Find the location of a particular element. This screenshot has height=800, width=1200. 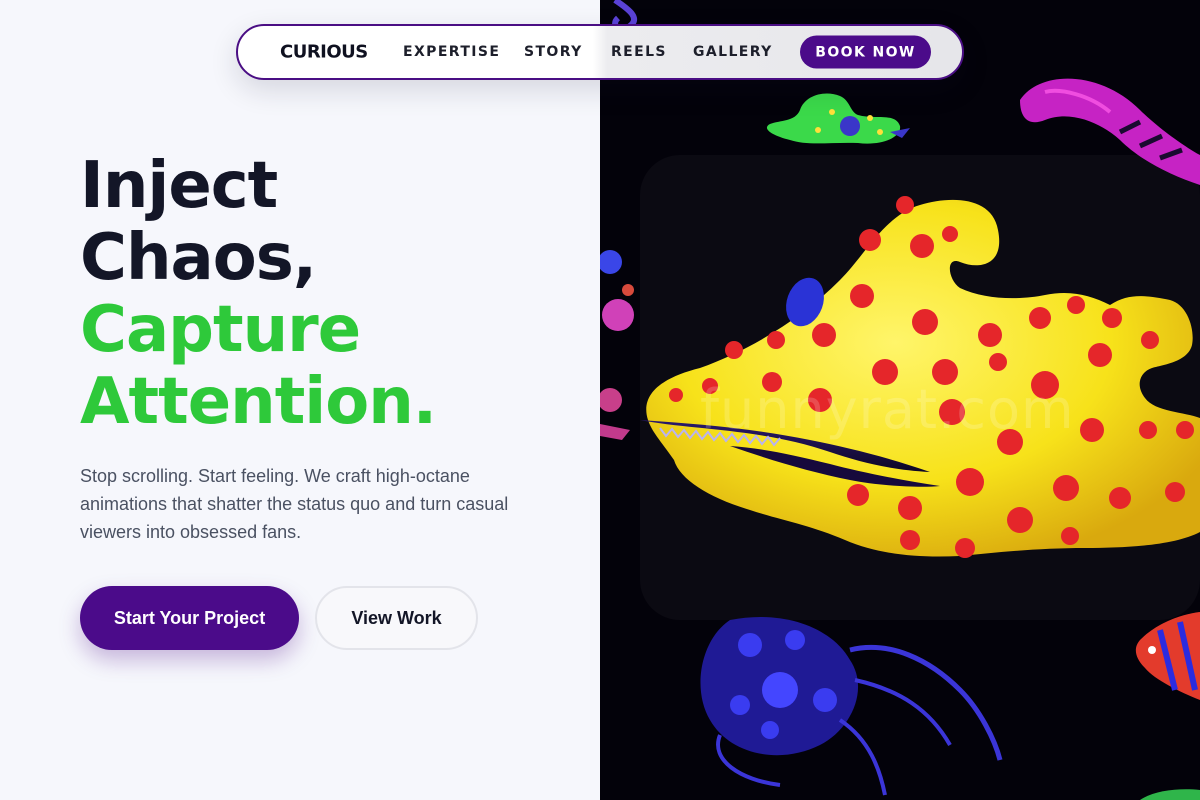

book-now-button: BOOK NOW is located at coordinates (865, 52).